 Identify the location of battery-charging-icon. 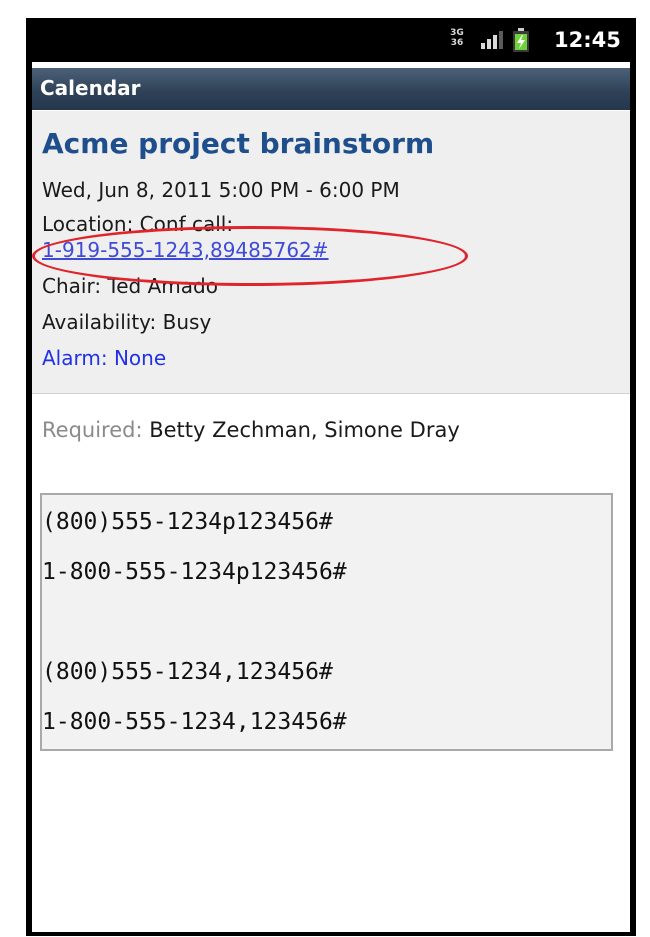
(521, 40).